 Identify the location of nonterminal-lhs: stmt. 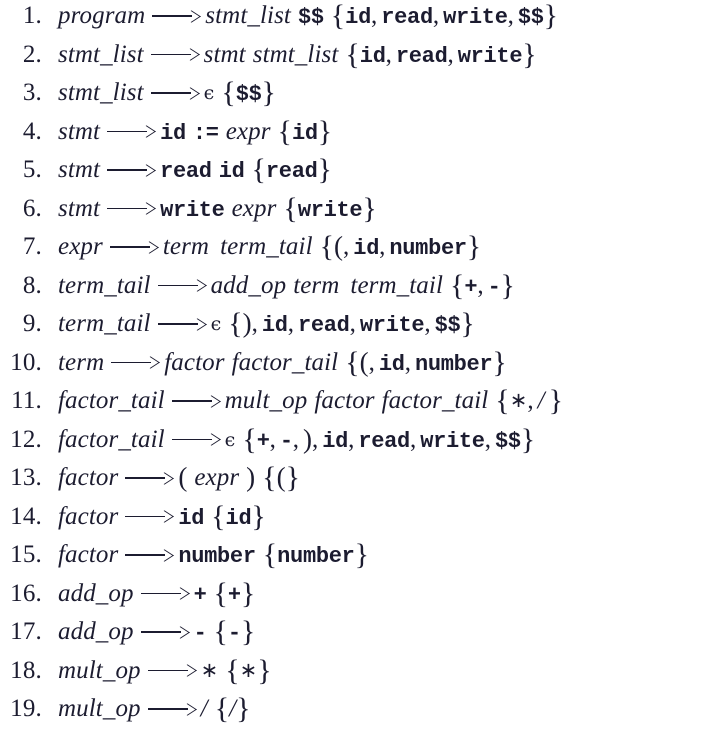
(79, 208).